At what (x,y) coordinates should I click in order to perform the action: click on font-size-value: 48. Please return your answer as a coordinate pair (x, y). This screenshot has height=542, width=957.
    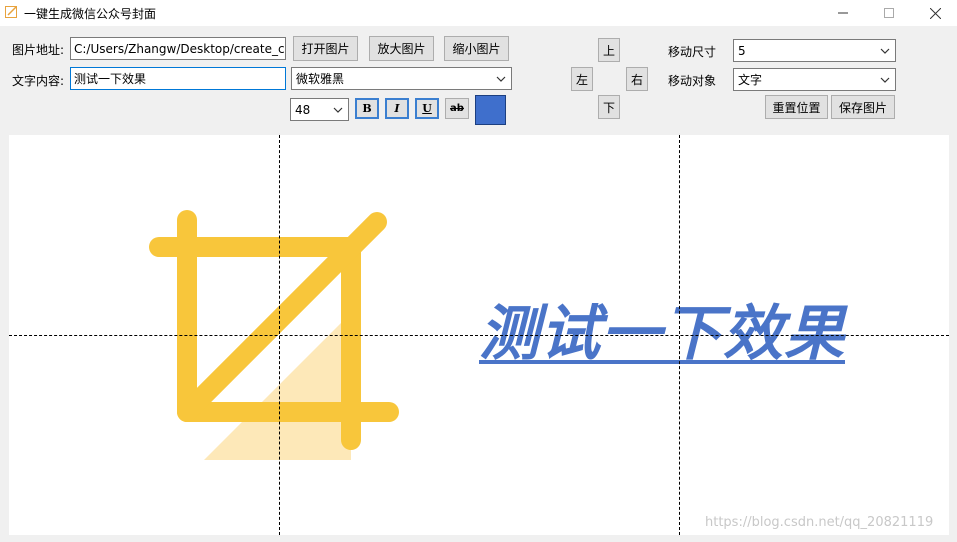
    Looking at the image, I should click on (303, 109).